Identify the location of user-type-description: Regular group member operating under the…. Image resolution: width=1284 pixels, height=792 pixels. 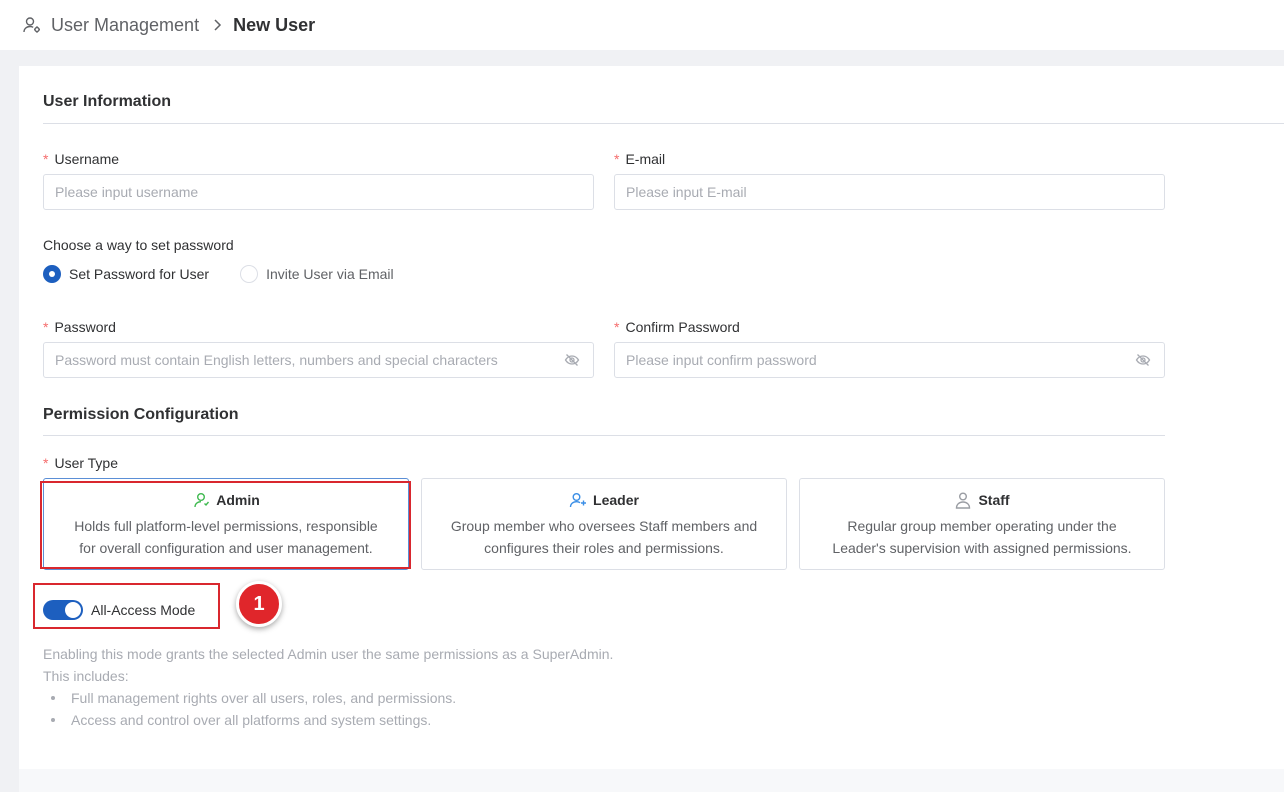
(982, 537).